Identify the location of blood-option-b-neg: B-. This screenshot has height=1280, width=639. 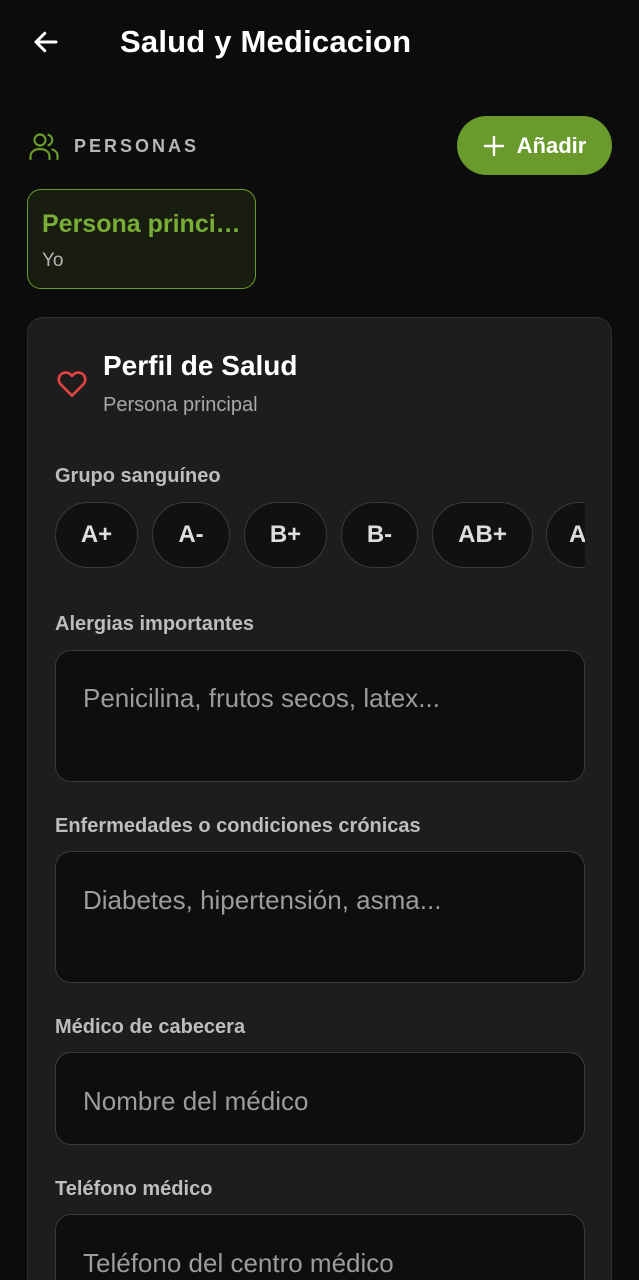
(379, 535).